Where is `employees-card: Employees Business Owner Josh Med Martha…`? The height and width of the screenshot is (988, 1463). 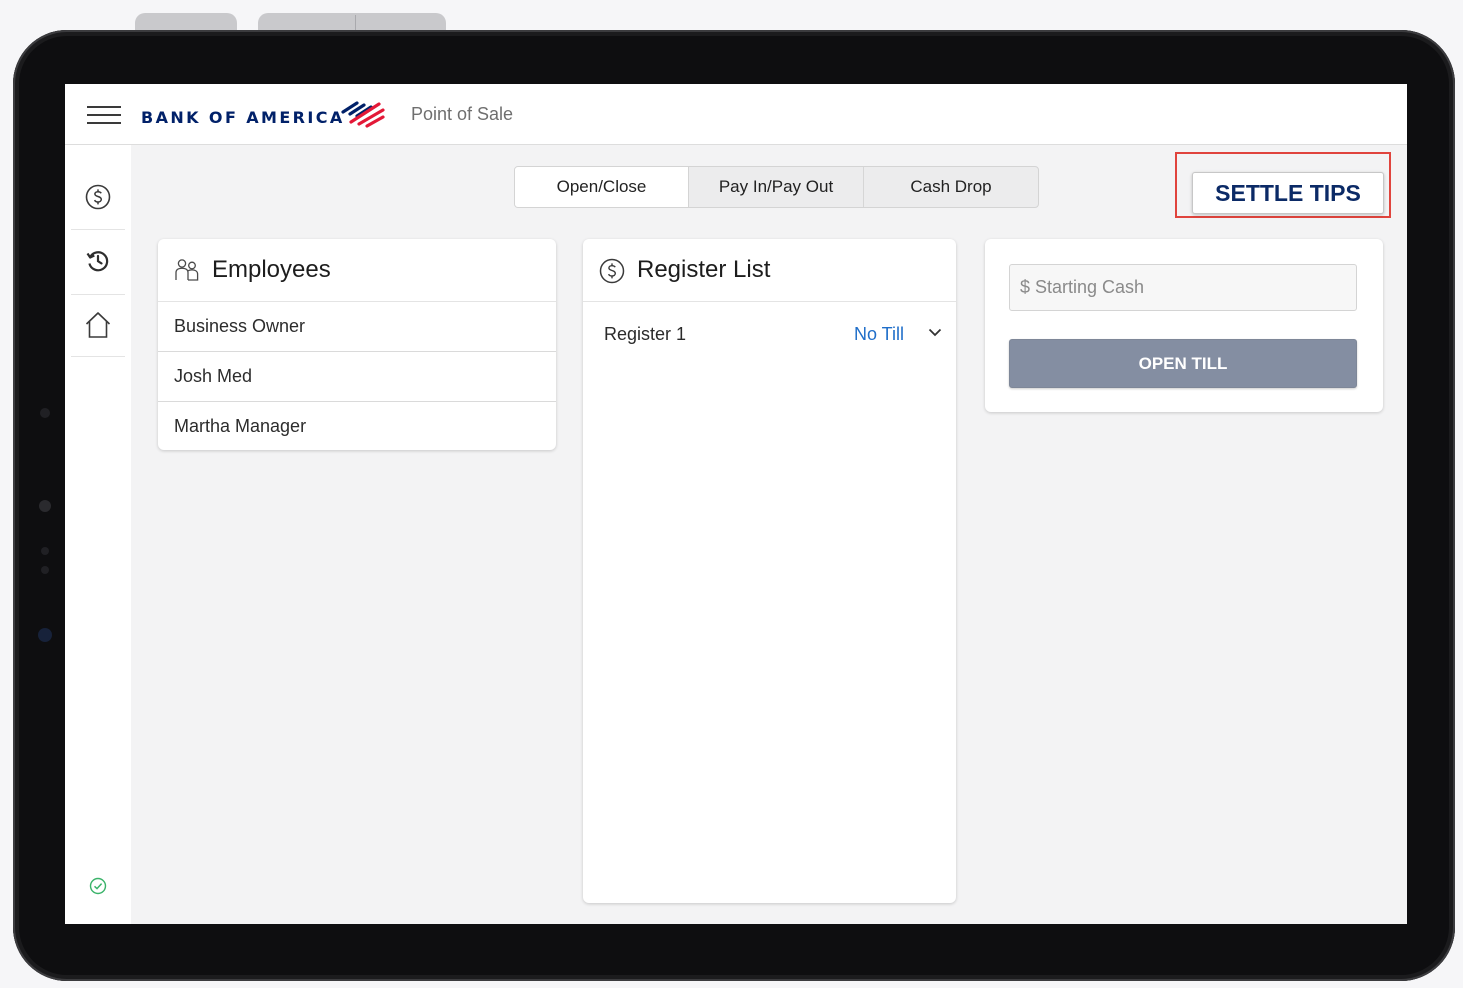
employees-card: Employees Business Owner Josh Med Martha… is located at coordinates (357, 344).